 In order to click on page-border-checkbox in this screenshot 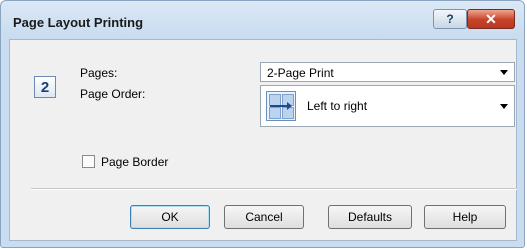, I will do `click(88, 161)`.